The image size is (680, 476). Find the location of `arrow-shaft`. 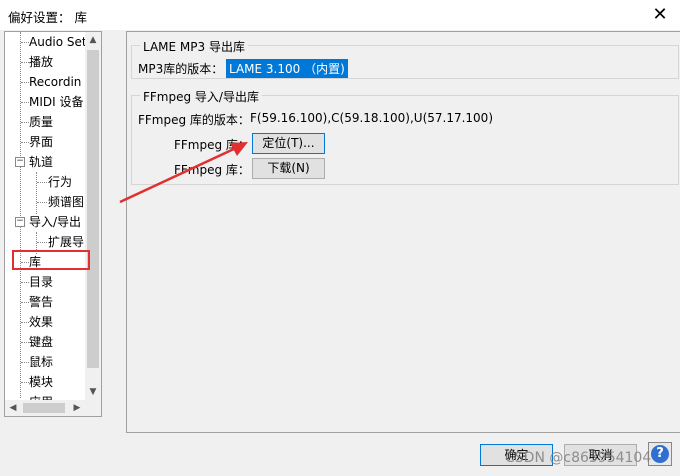

arrow-shaft is located at coordinates (178, 175).